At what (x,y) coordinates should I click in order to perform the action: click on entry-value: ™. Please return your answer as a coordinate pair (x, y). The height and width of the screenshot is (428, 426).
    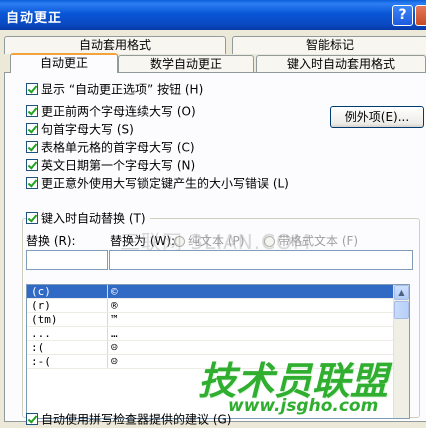
    Looking at the image, I should click on (114, 319).